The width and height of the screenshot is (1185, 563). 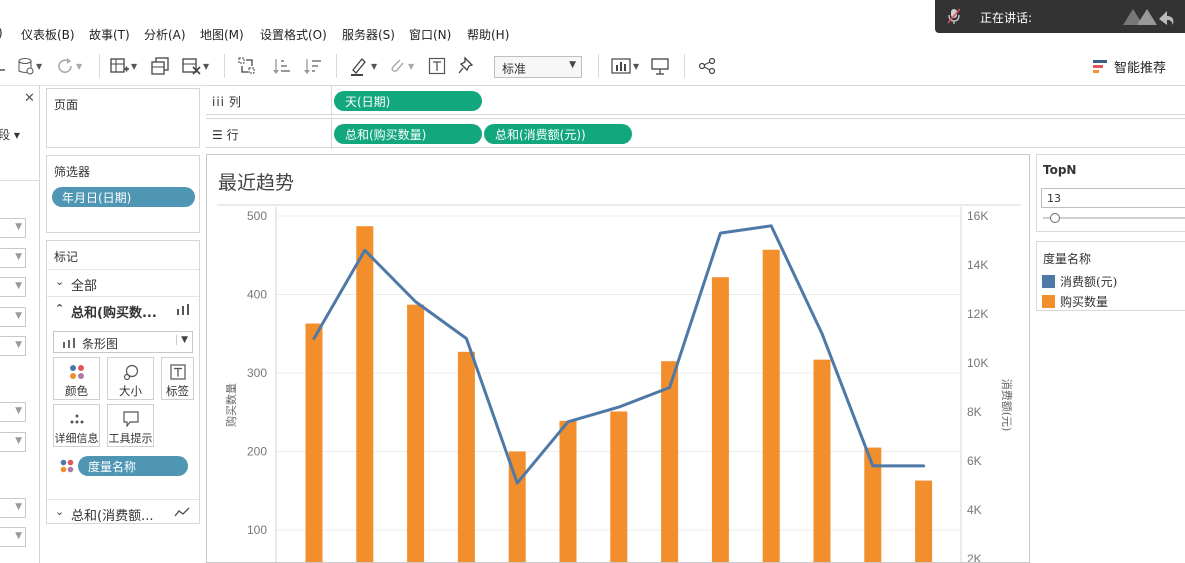 I want to click on color-pill-measure-names: 度量名称, so click(x=133, y=466).